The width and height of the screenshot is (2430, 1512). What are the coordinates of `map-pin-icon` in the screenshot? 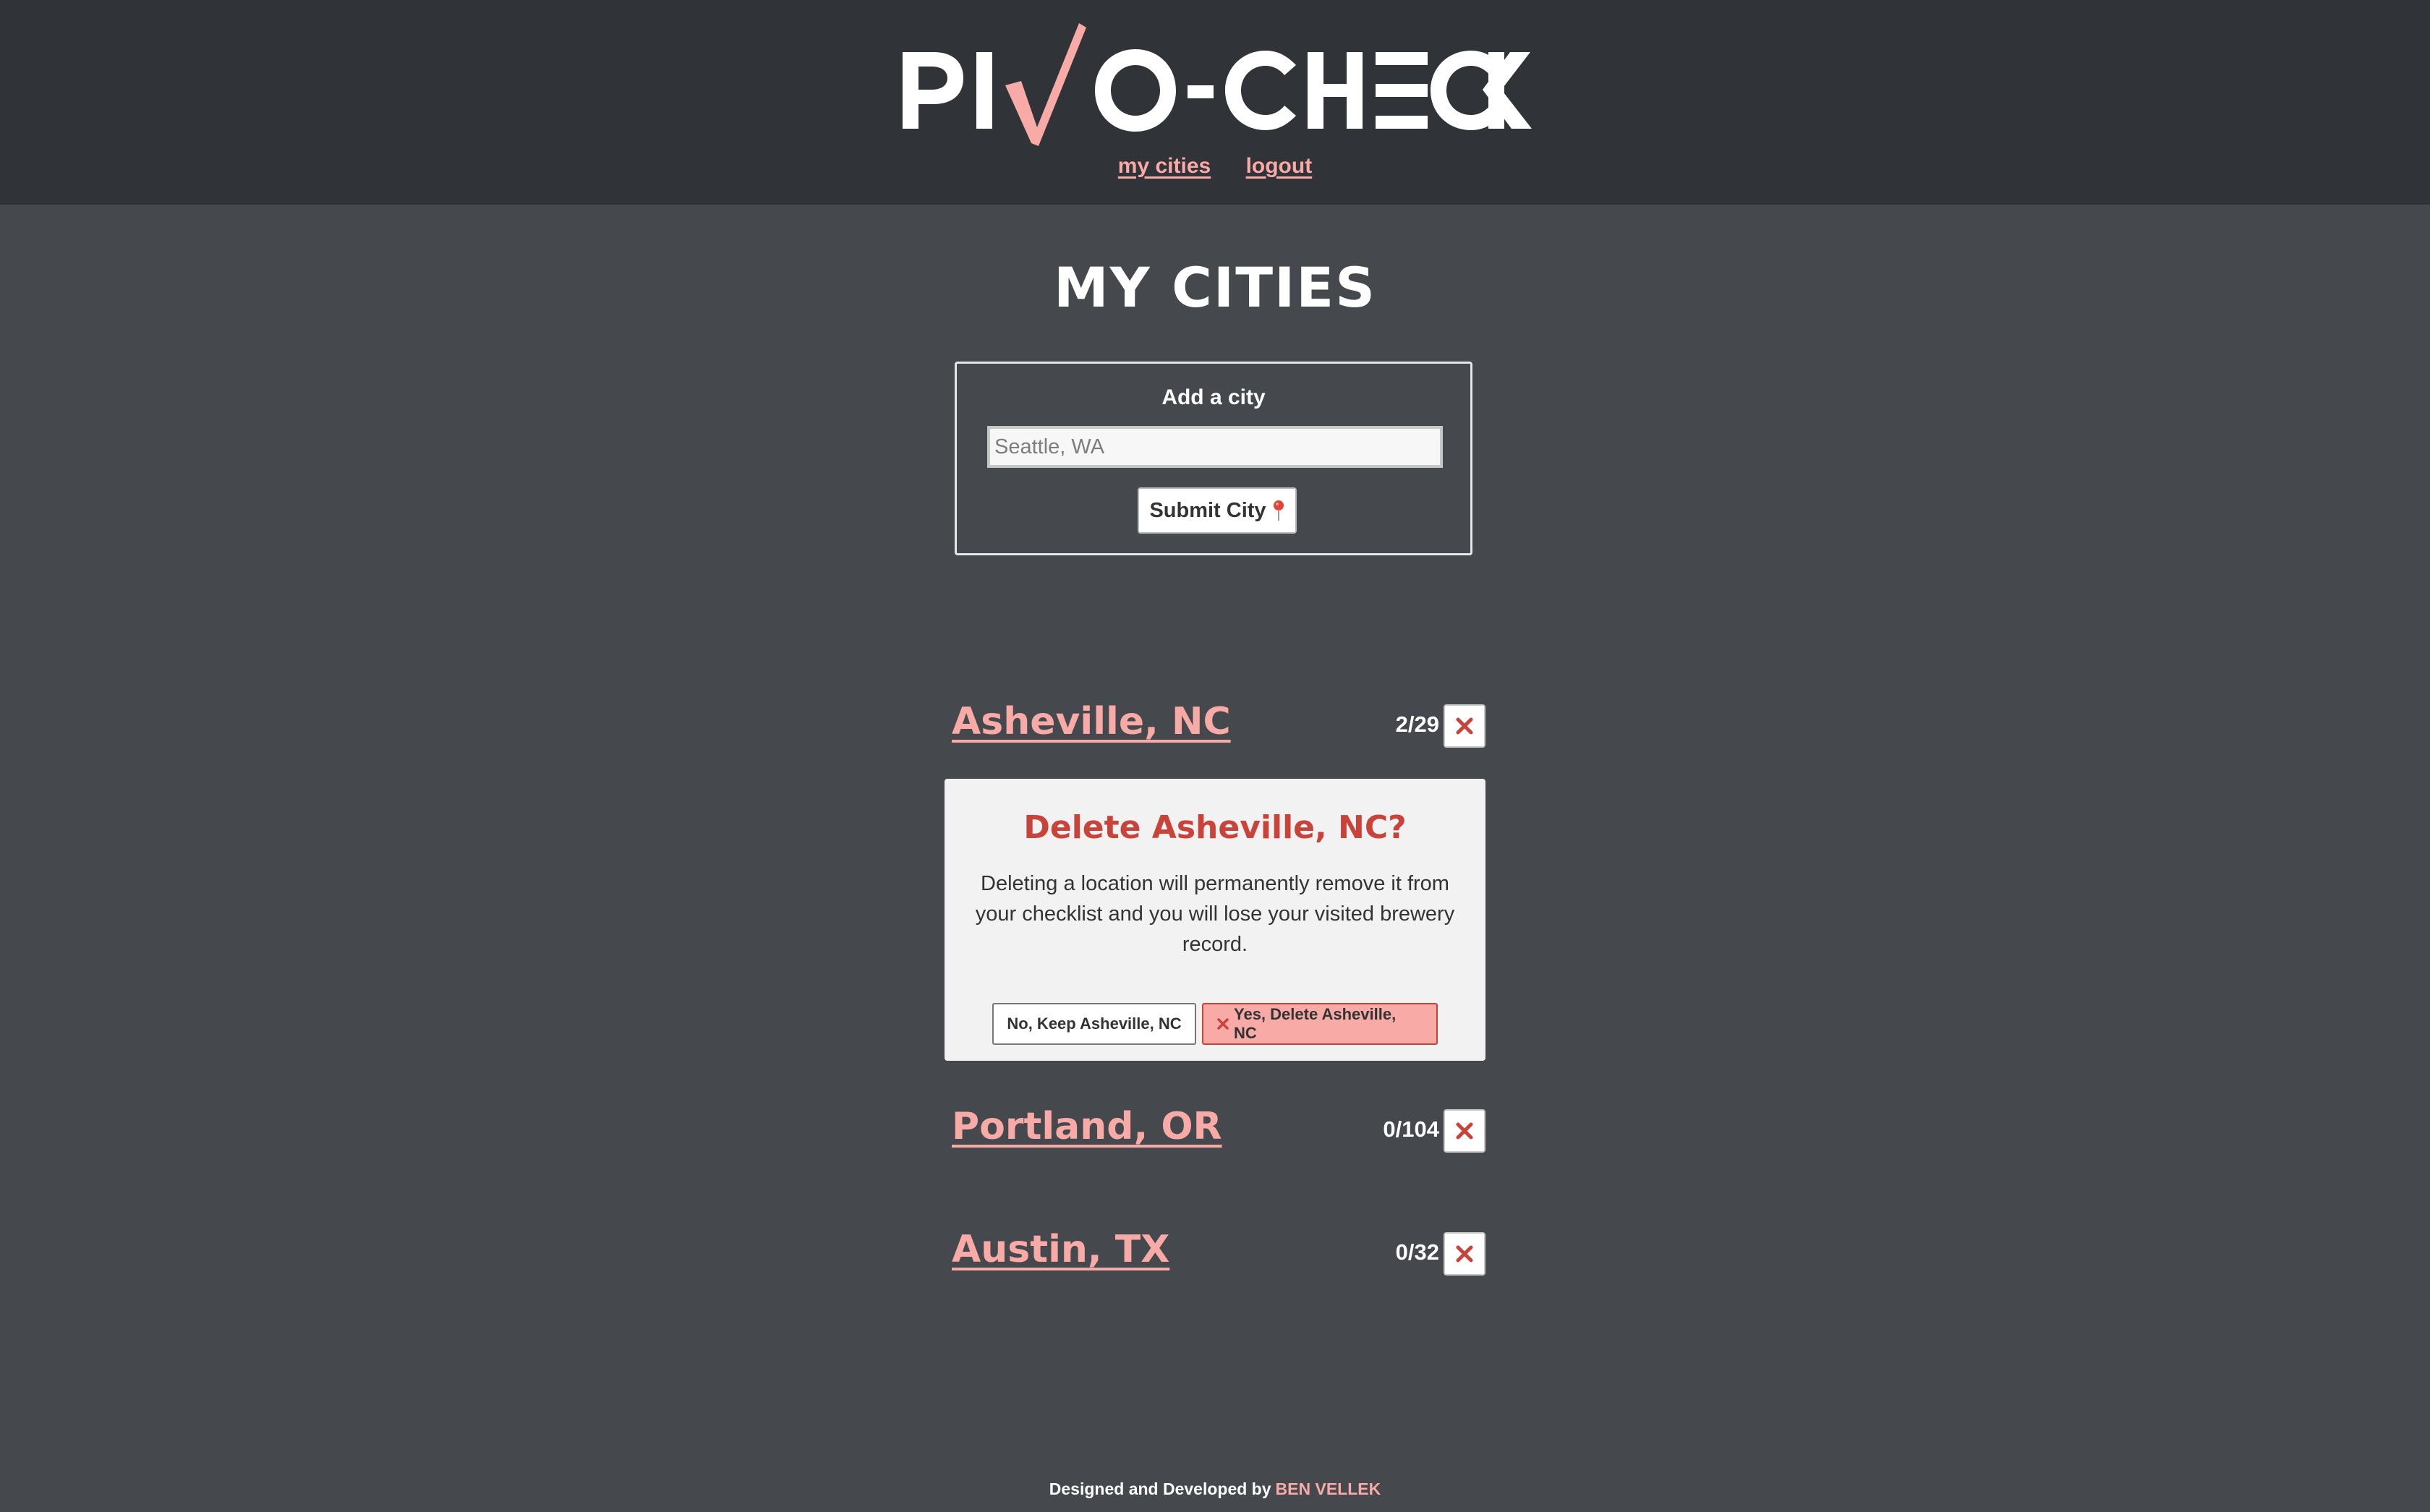 It's located at (1278, 510).